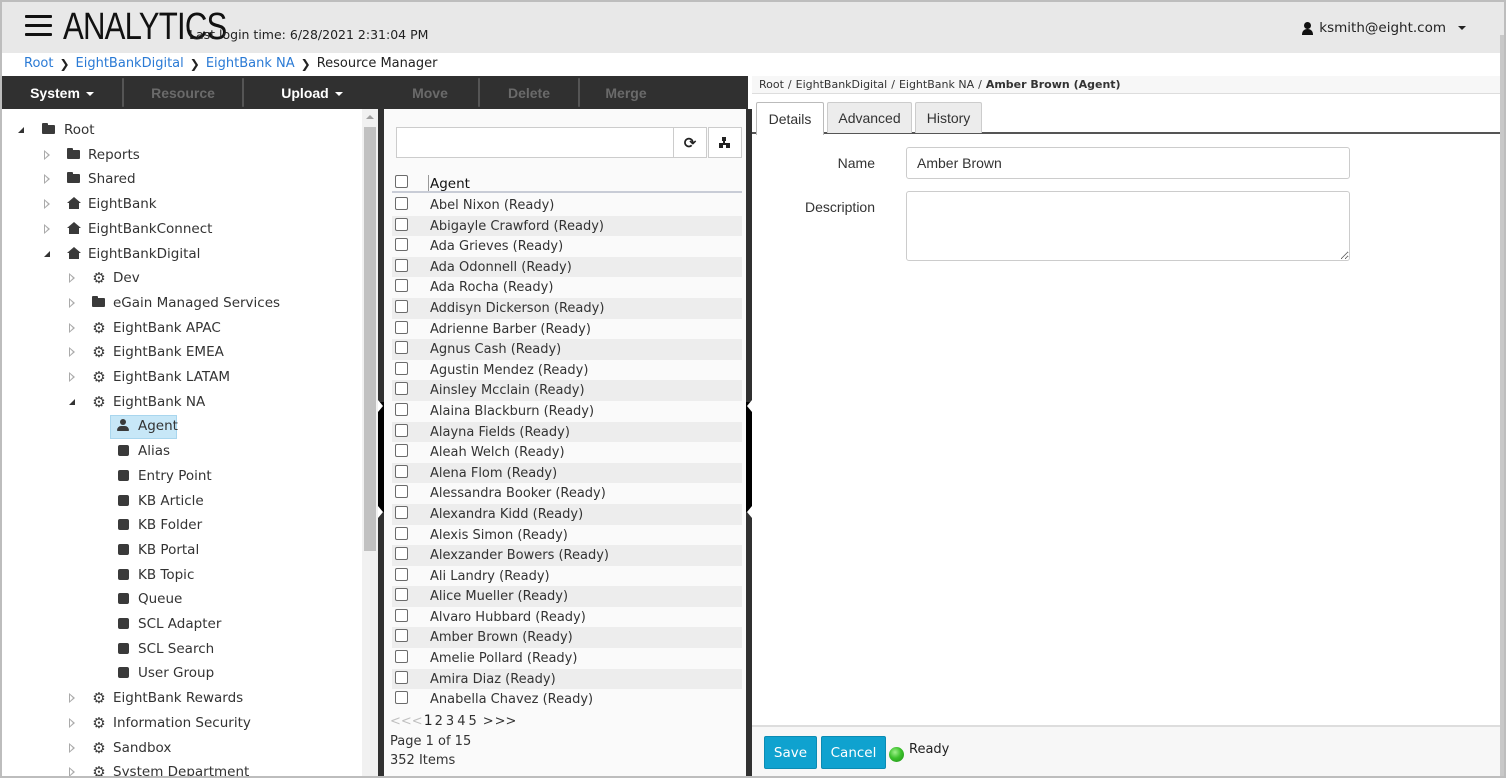 The width and height of the screenshot is (1506, 778). Describe the element at coordinates (567, 473) in the screenshot. I see `agent-row: Alena Flom (Ready)` at that location.